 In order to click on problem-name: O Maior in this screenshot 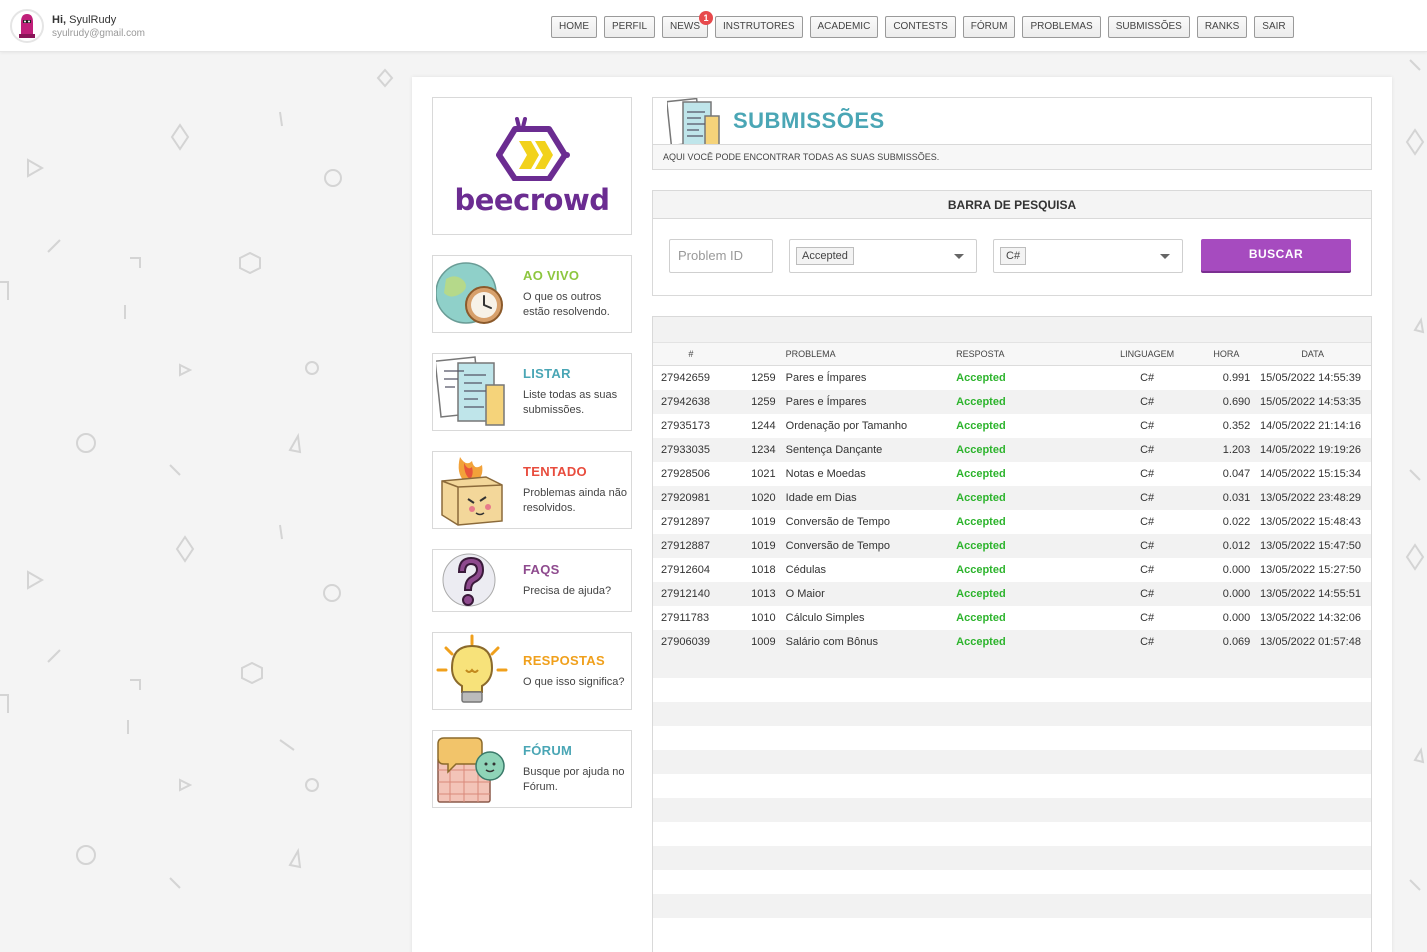, I will do `click(866, 594)`.